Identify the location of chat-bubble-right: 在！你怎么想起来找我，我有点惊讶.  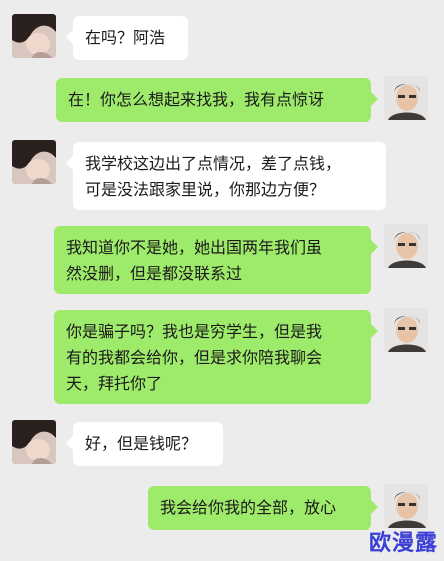
(217, 100).